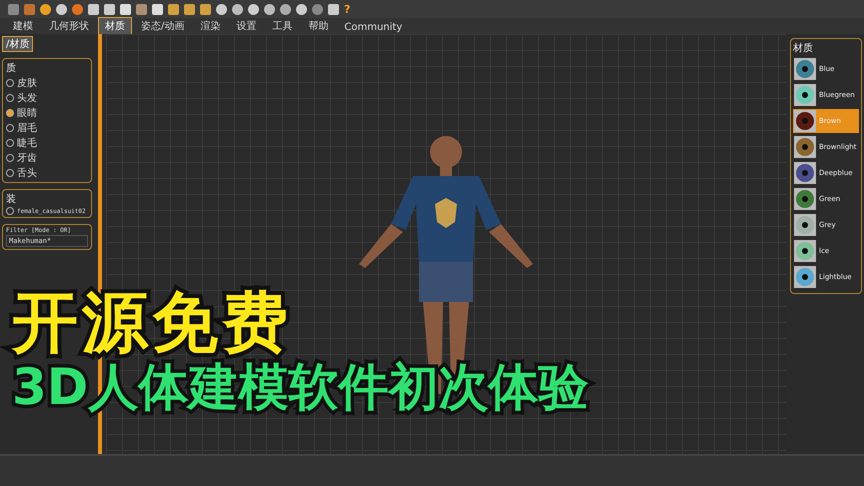 This screenshot has height=486, width=864. What do you see at coordinates (27, 128) in the screenshot?
I see `radio-label: 眉毛` at bounding box center [27, 128].